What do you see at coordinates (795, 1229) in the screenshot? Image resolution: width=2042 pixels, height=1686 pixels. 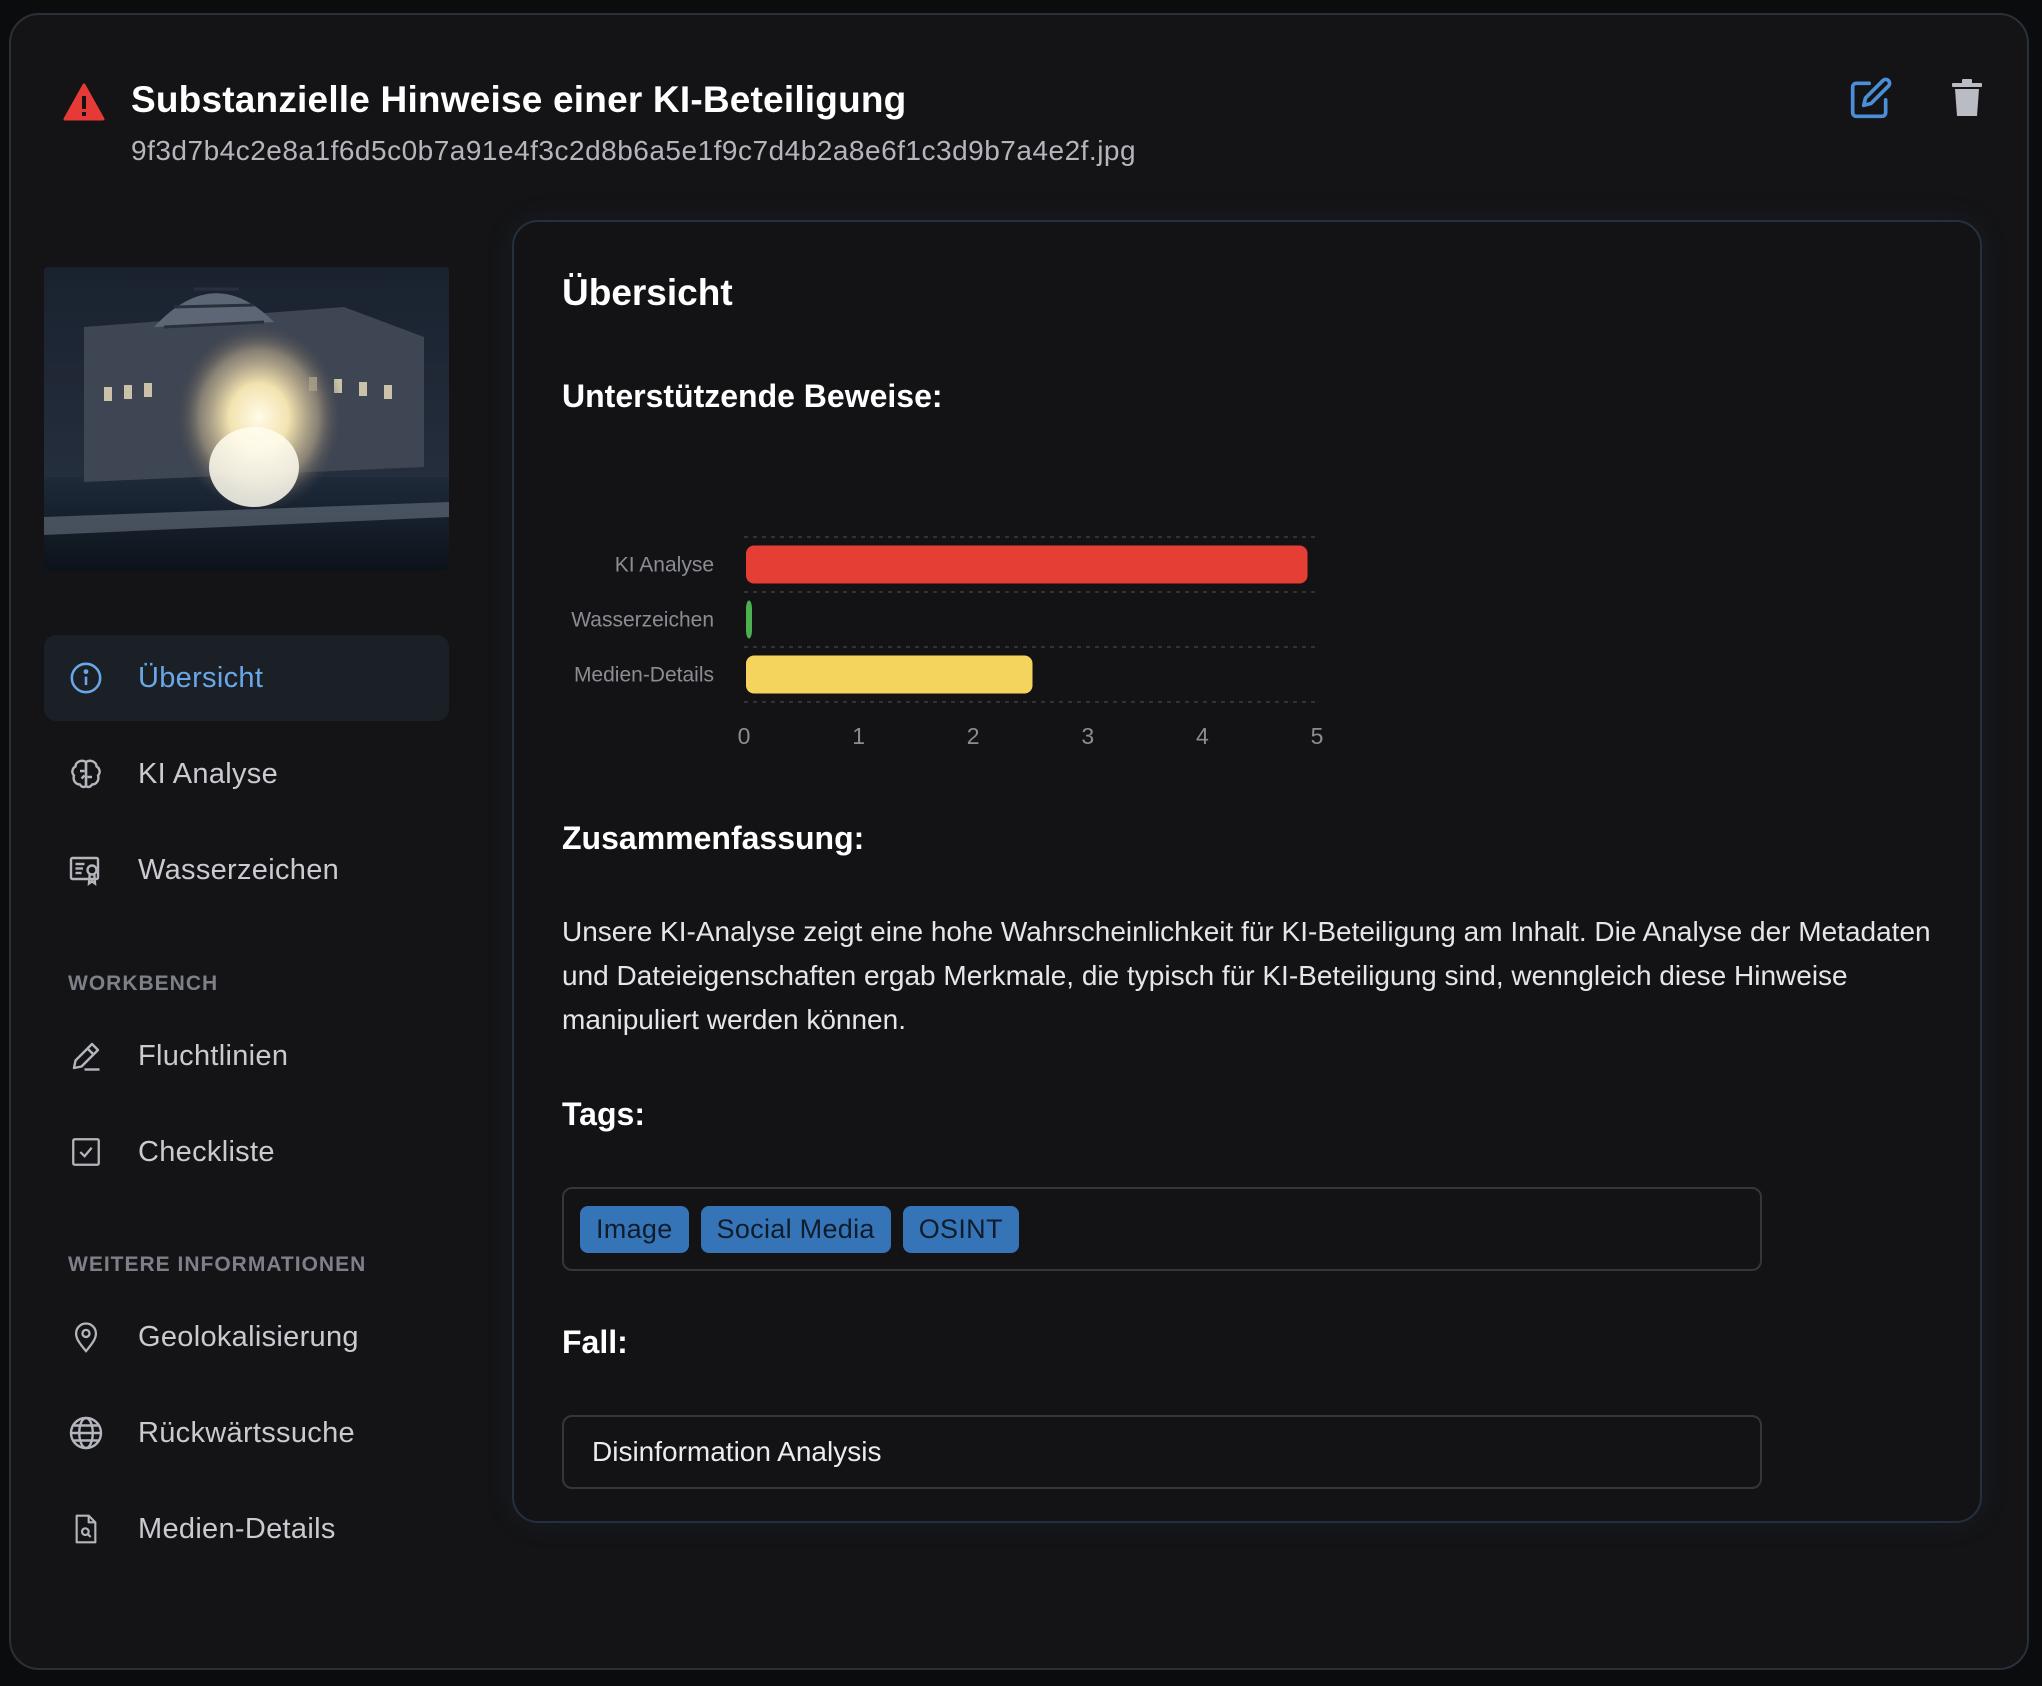 I see `tag-chip: Social Media` at bounding box center [795, 1229].